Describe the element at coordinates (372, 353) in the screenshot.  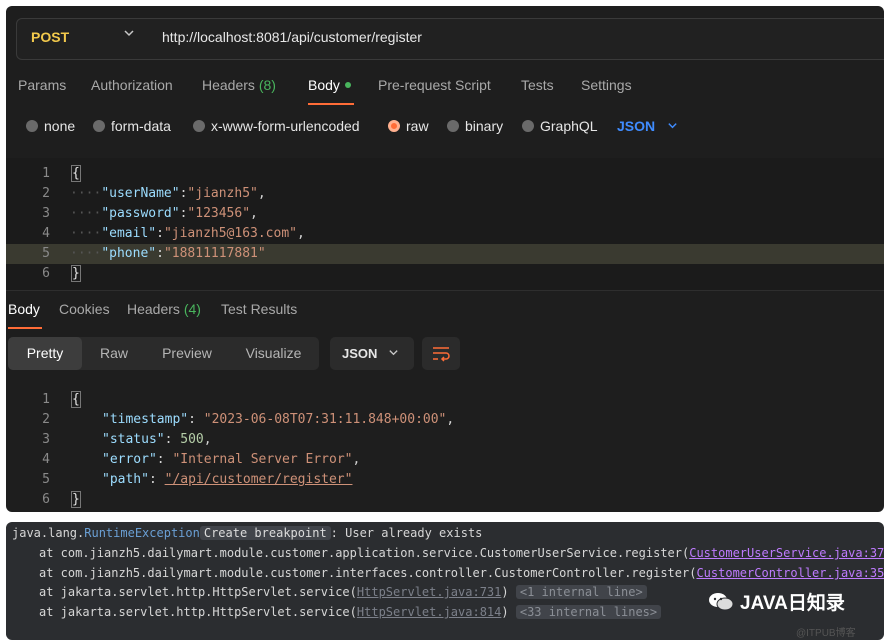
I see `response-format-select: JSON` at that location.